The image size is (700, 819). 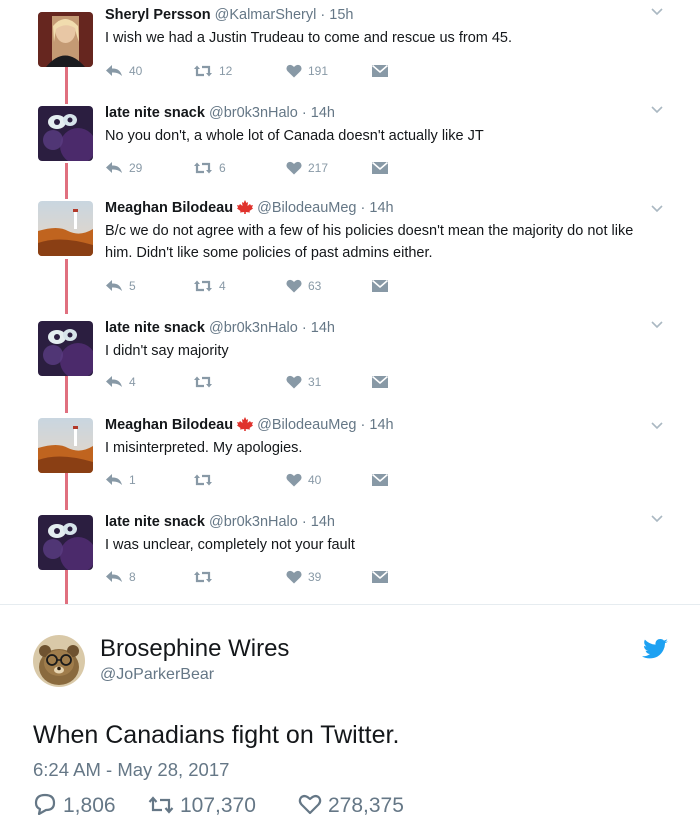 I want to click on like-count: 191, so click(x=318, y=70).